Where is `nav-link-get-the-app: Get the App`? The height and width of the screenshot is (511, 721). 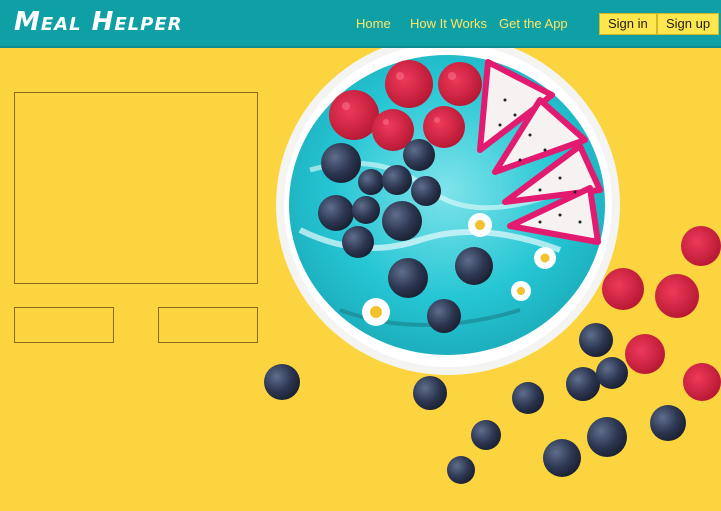
nav-link-get-the-app: Get the App is located at coordinates (533, 23).